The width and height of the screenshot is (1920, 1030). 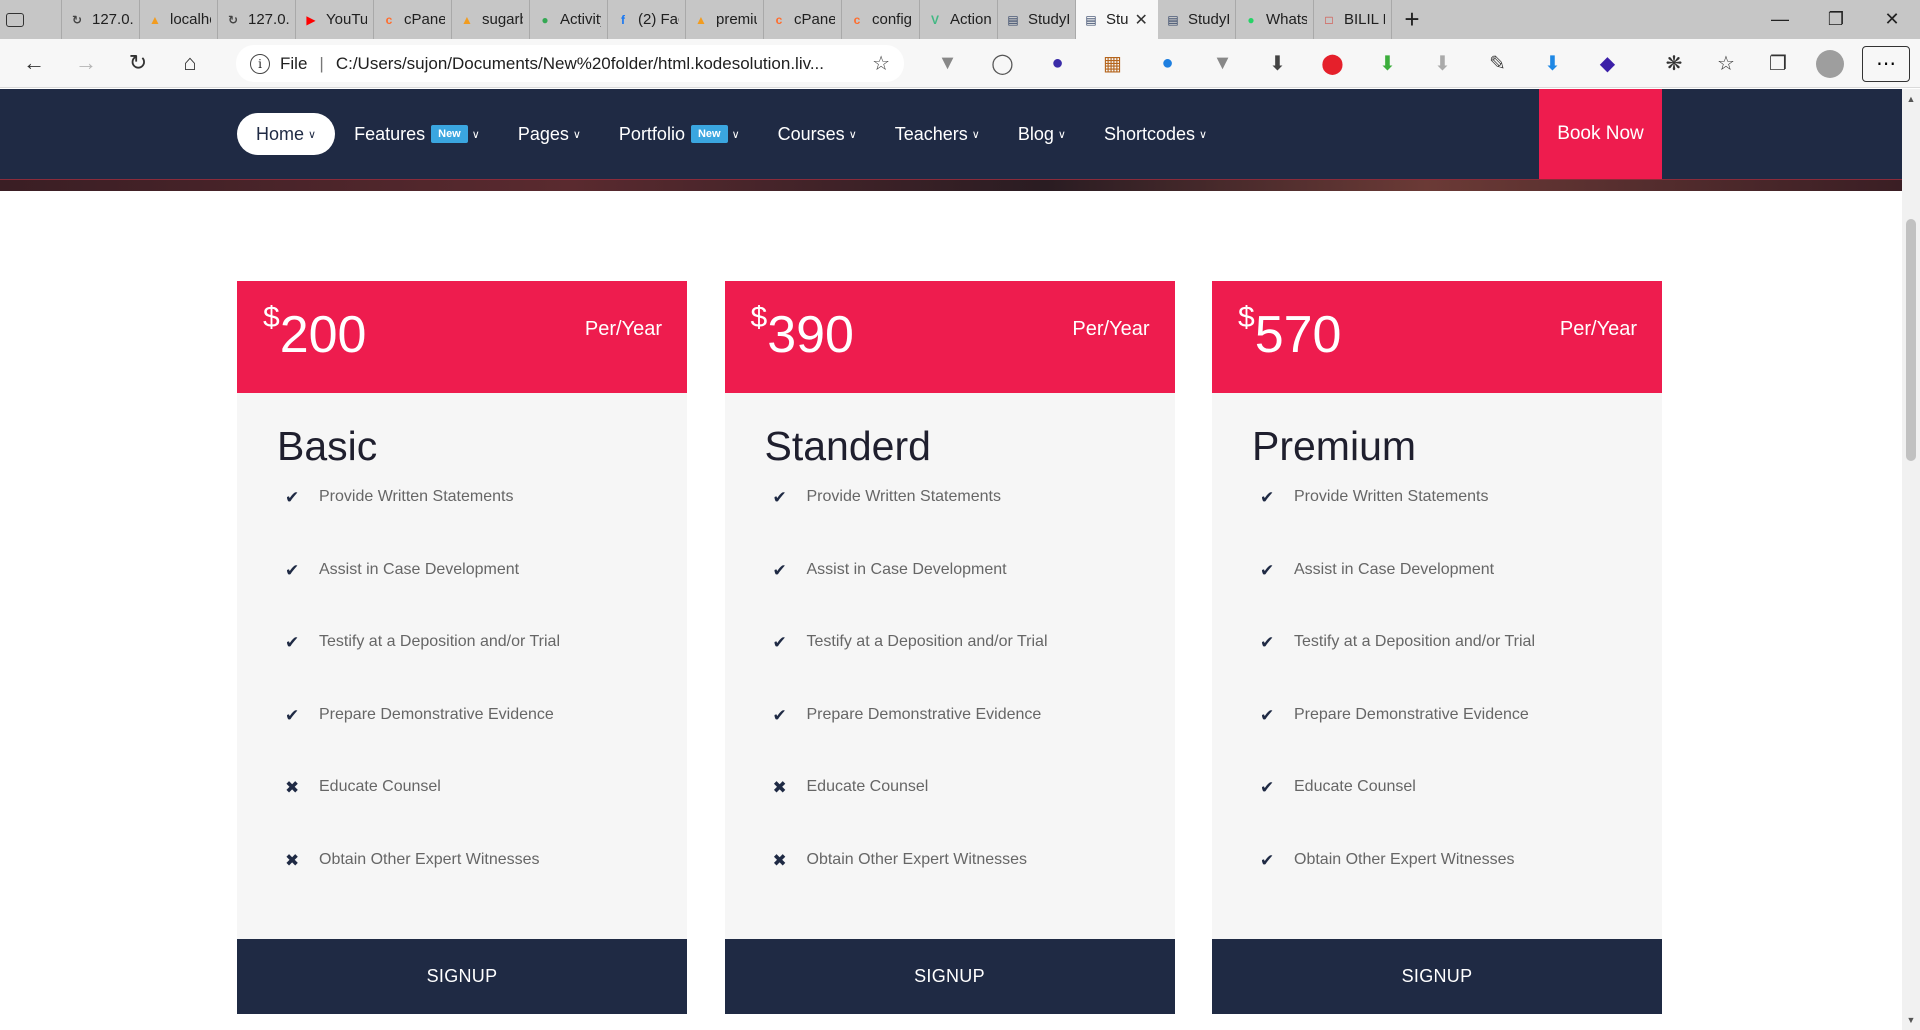 I want to click on feature-text: Prepare Demonstrative Evidence, so click(x=924, y=714).